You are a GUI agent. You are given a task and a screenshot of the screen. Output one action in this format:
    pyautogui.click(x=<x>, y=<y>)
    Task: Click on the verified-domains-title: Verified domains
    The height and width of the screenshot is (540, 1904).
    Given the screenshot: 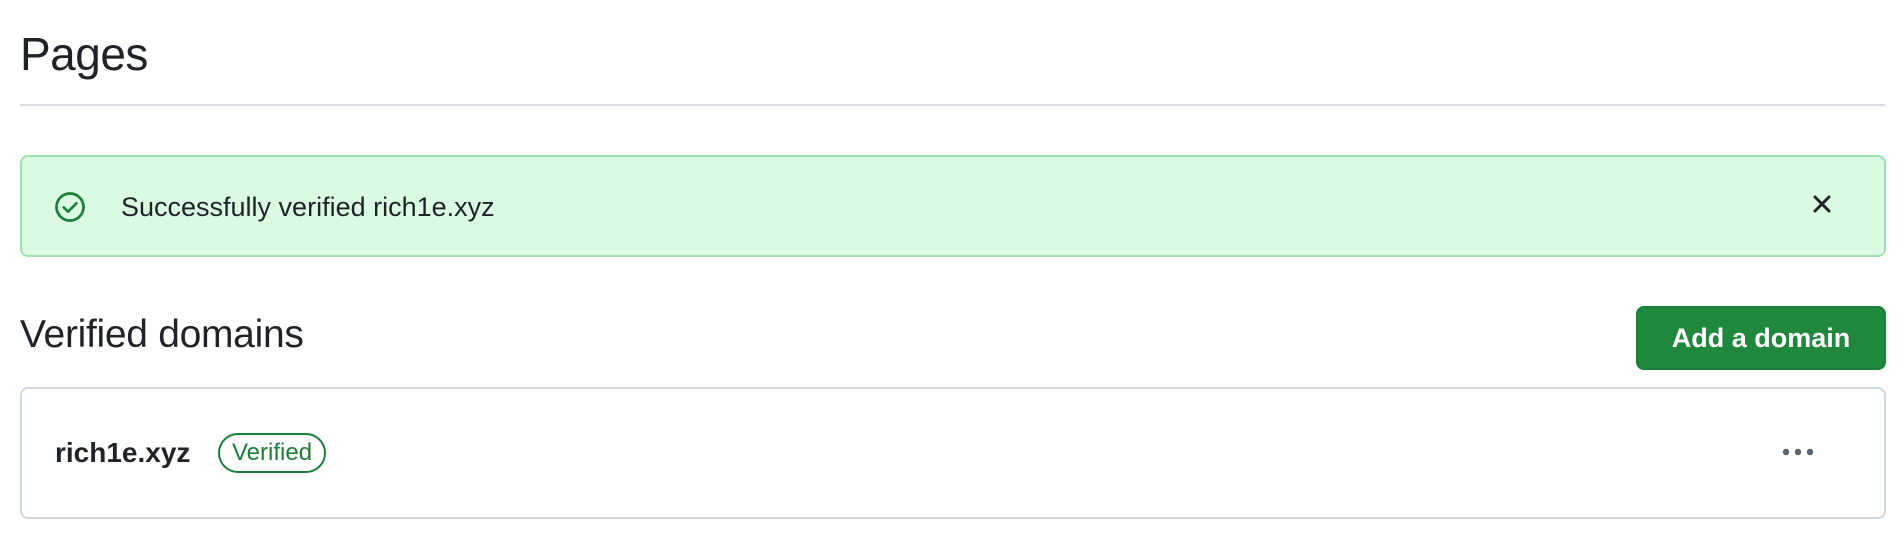 What is the action you would take?
    pyautogui.click(x=162, y=334)
    